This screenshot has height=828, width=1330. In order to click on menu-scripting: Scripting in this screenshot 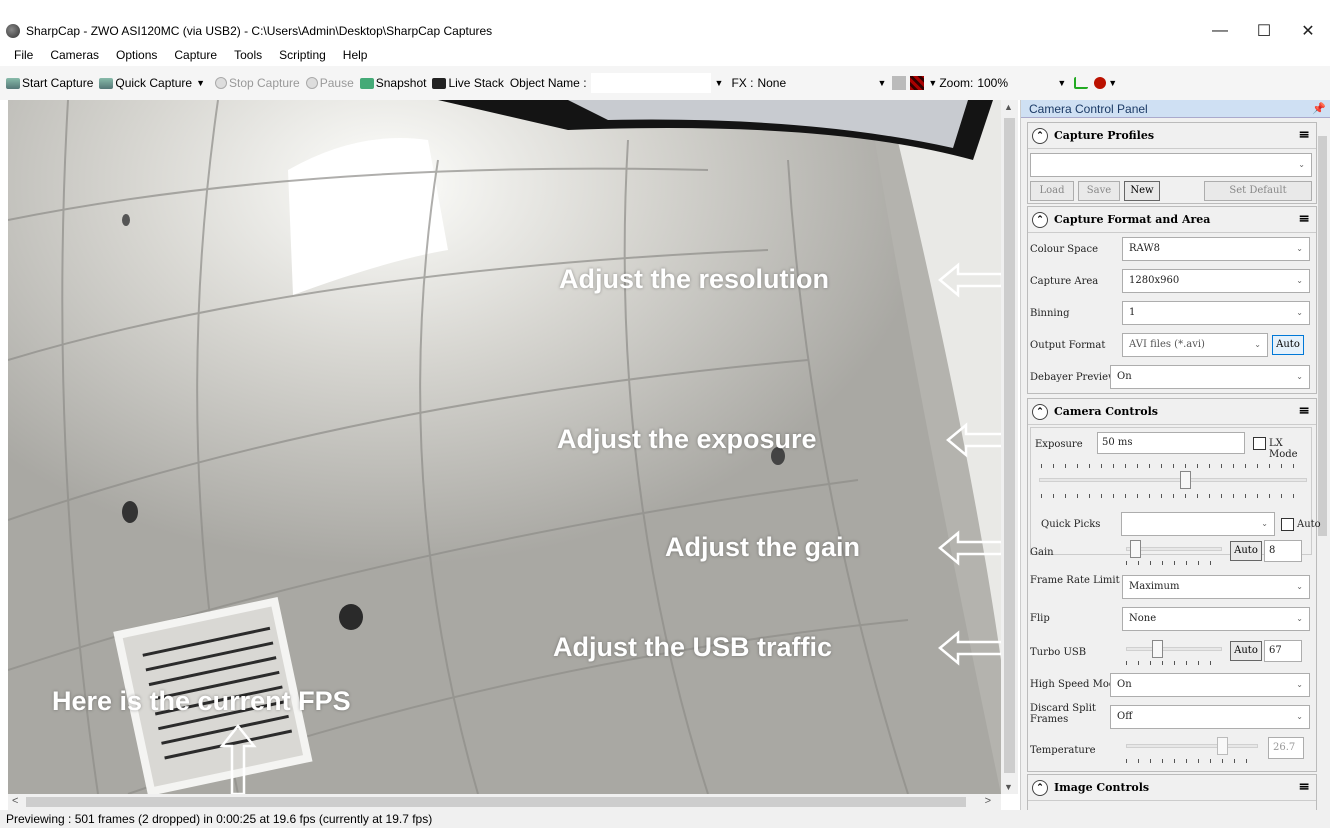, I will do `click(302, 55)`.